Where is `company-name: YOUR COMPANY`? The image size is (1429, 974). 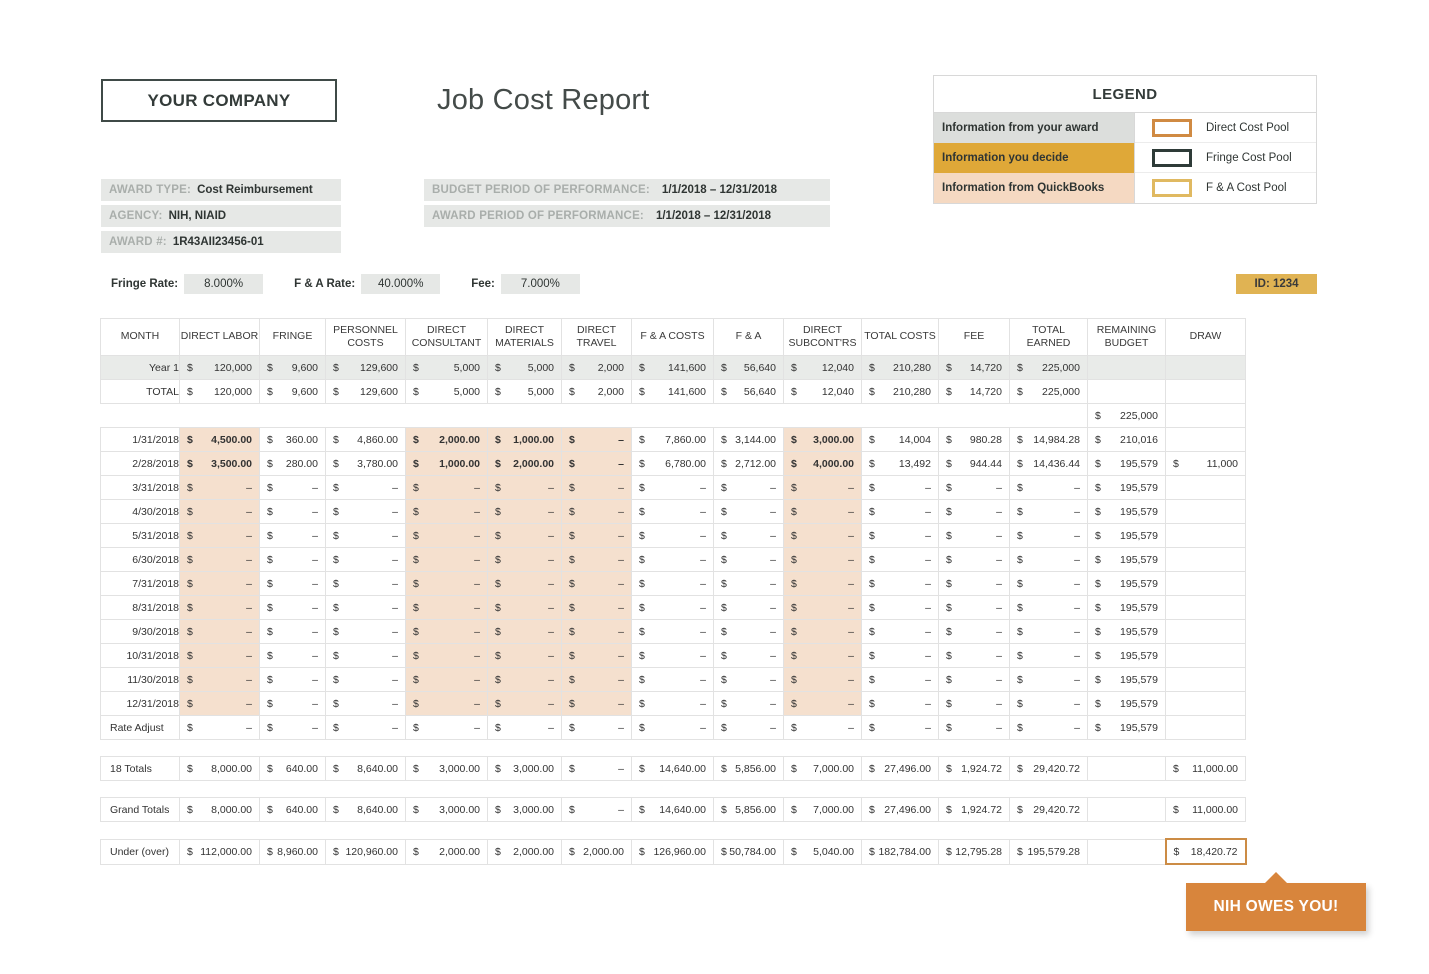 company-name: YOUR COMPANY is located at coordinates (219, 100).